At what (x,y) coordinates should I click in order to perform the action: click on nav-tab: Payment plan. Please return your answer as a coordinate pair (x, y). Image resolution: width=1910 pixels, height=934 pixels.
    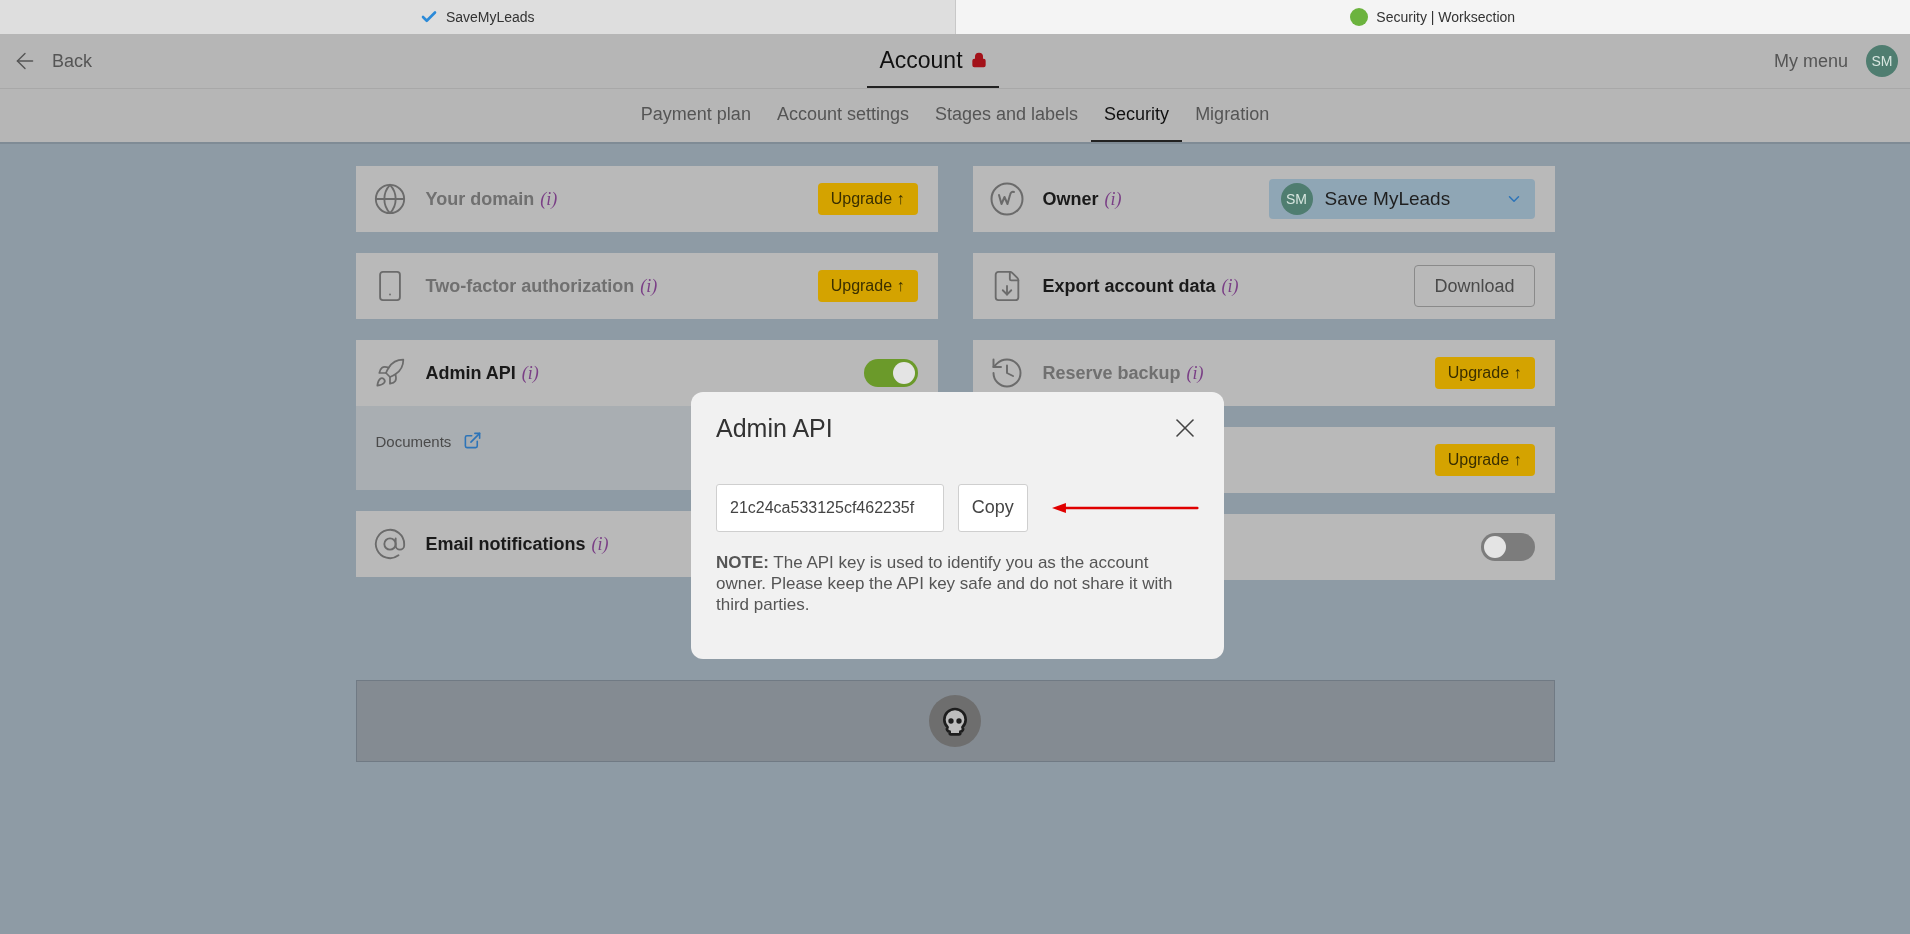
    Looking at the image, I should click on (695, 115).